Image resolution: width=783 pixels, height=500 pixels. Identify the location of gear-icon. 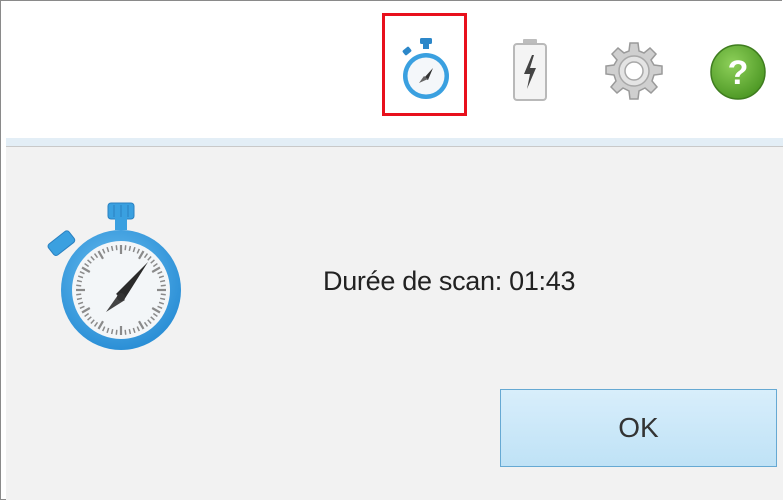
(634, 73).